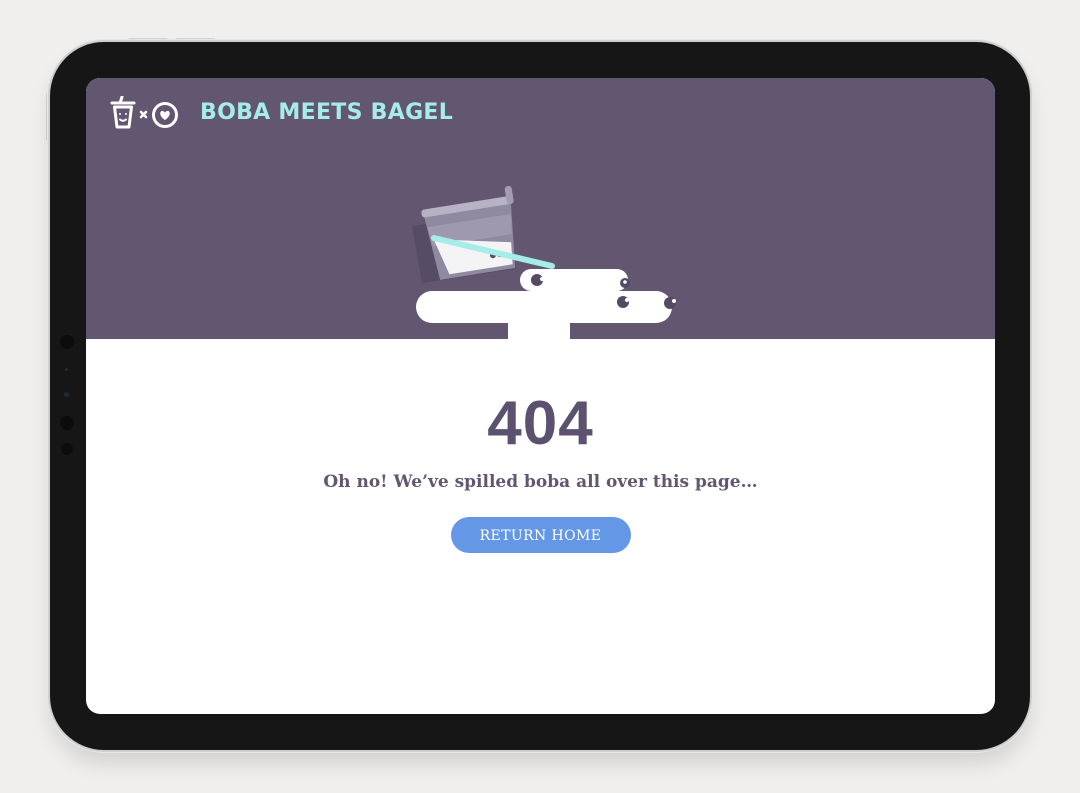  I want to click on times-icon, so click(143, 114).